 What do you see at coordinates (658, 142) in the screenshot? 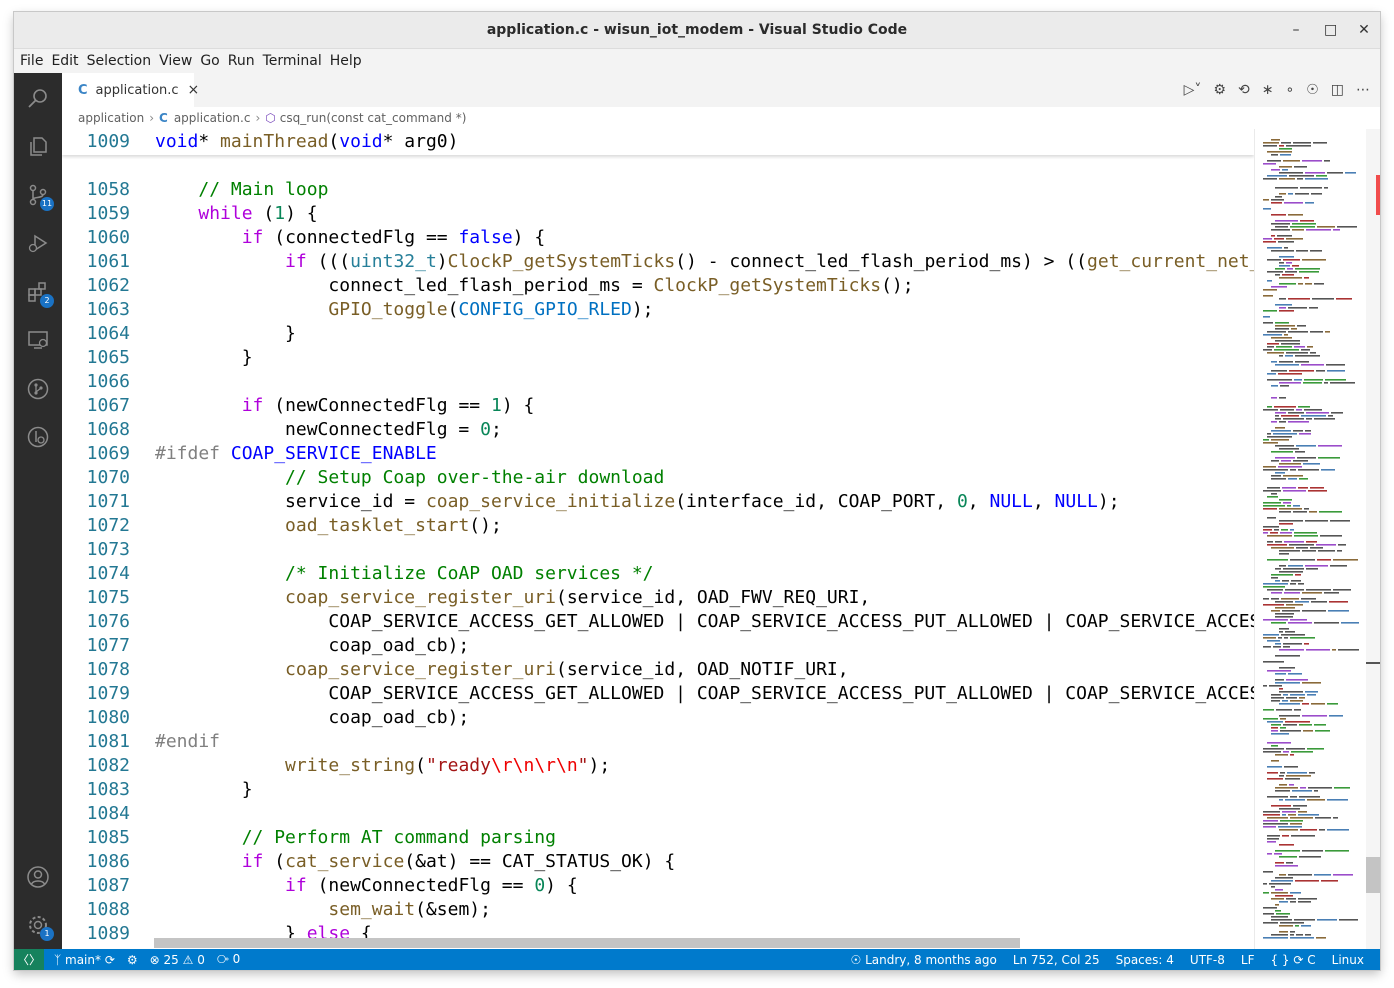
I see `sticky-scroll-header: 1009 void* mainThread(void* arg0)` at bounding box center [658, 142].